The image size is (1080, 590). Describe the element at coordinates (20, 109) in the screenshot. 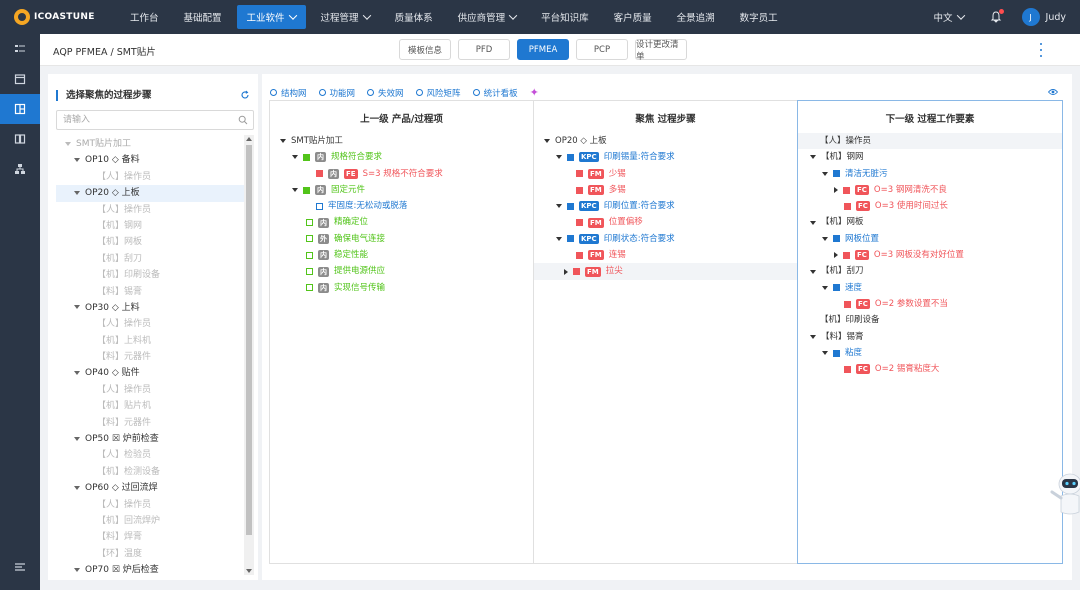

I see `rail-item-document` at that location.